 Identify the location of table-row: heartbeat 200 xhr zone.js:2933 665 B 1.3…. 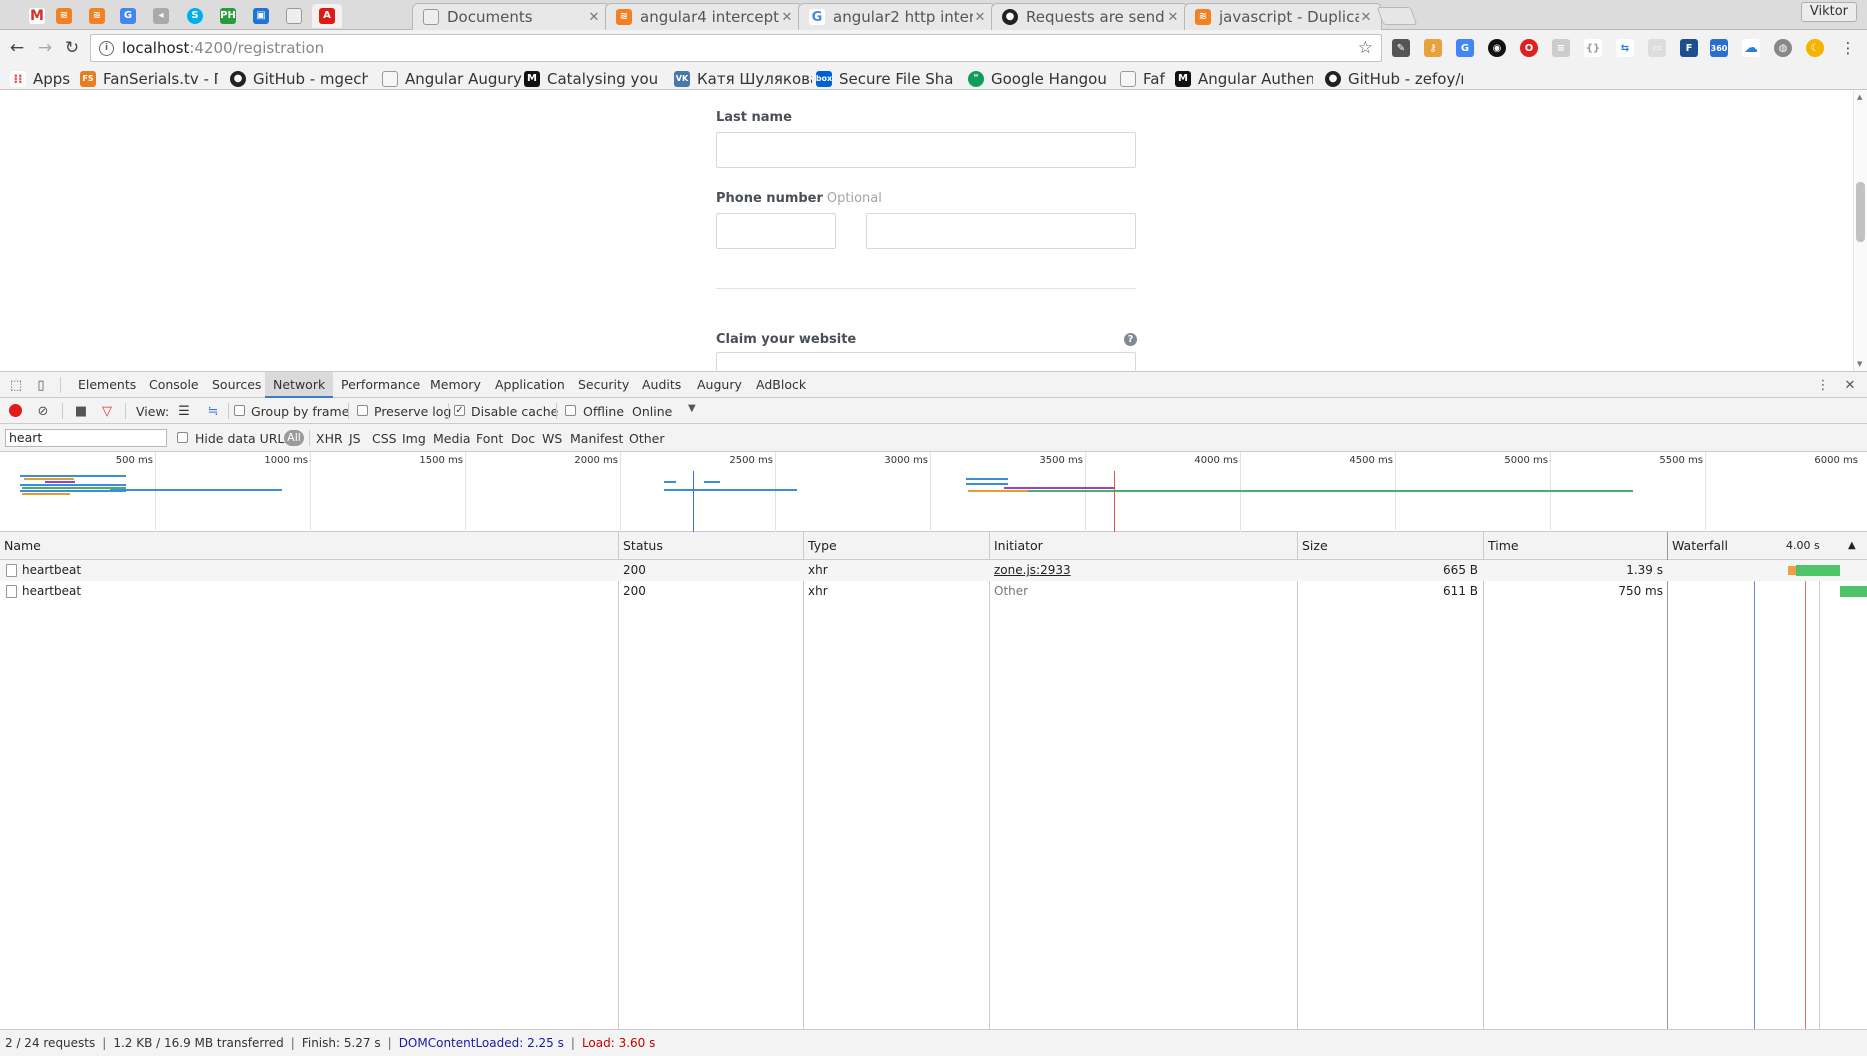
(933, 570).